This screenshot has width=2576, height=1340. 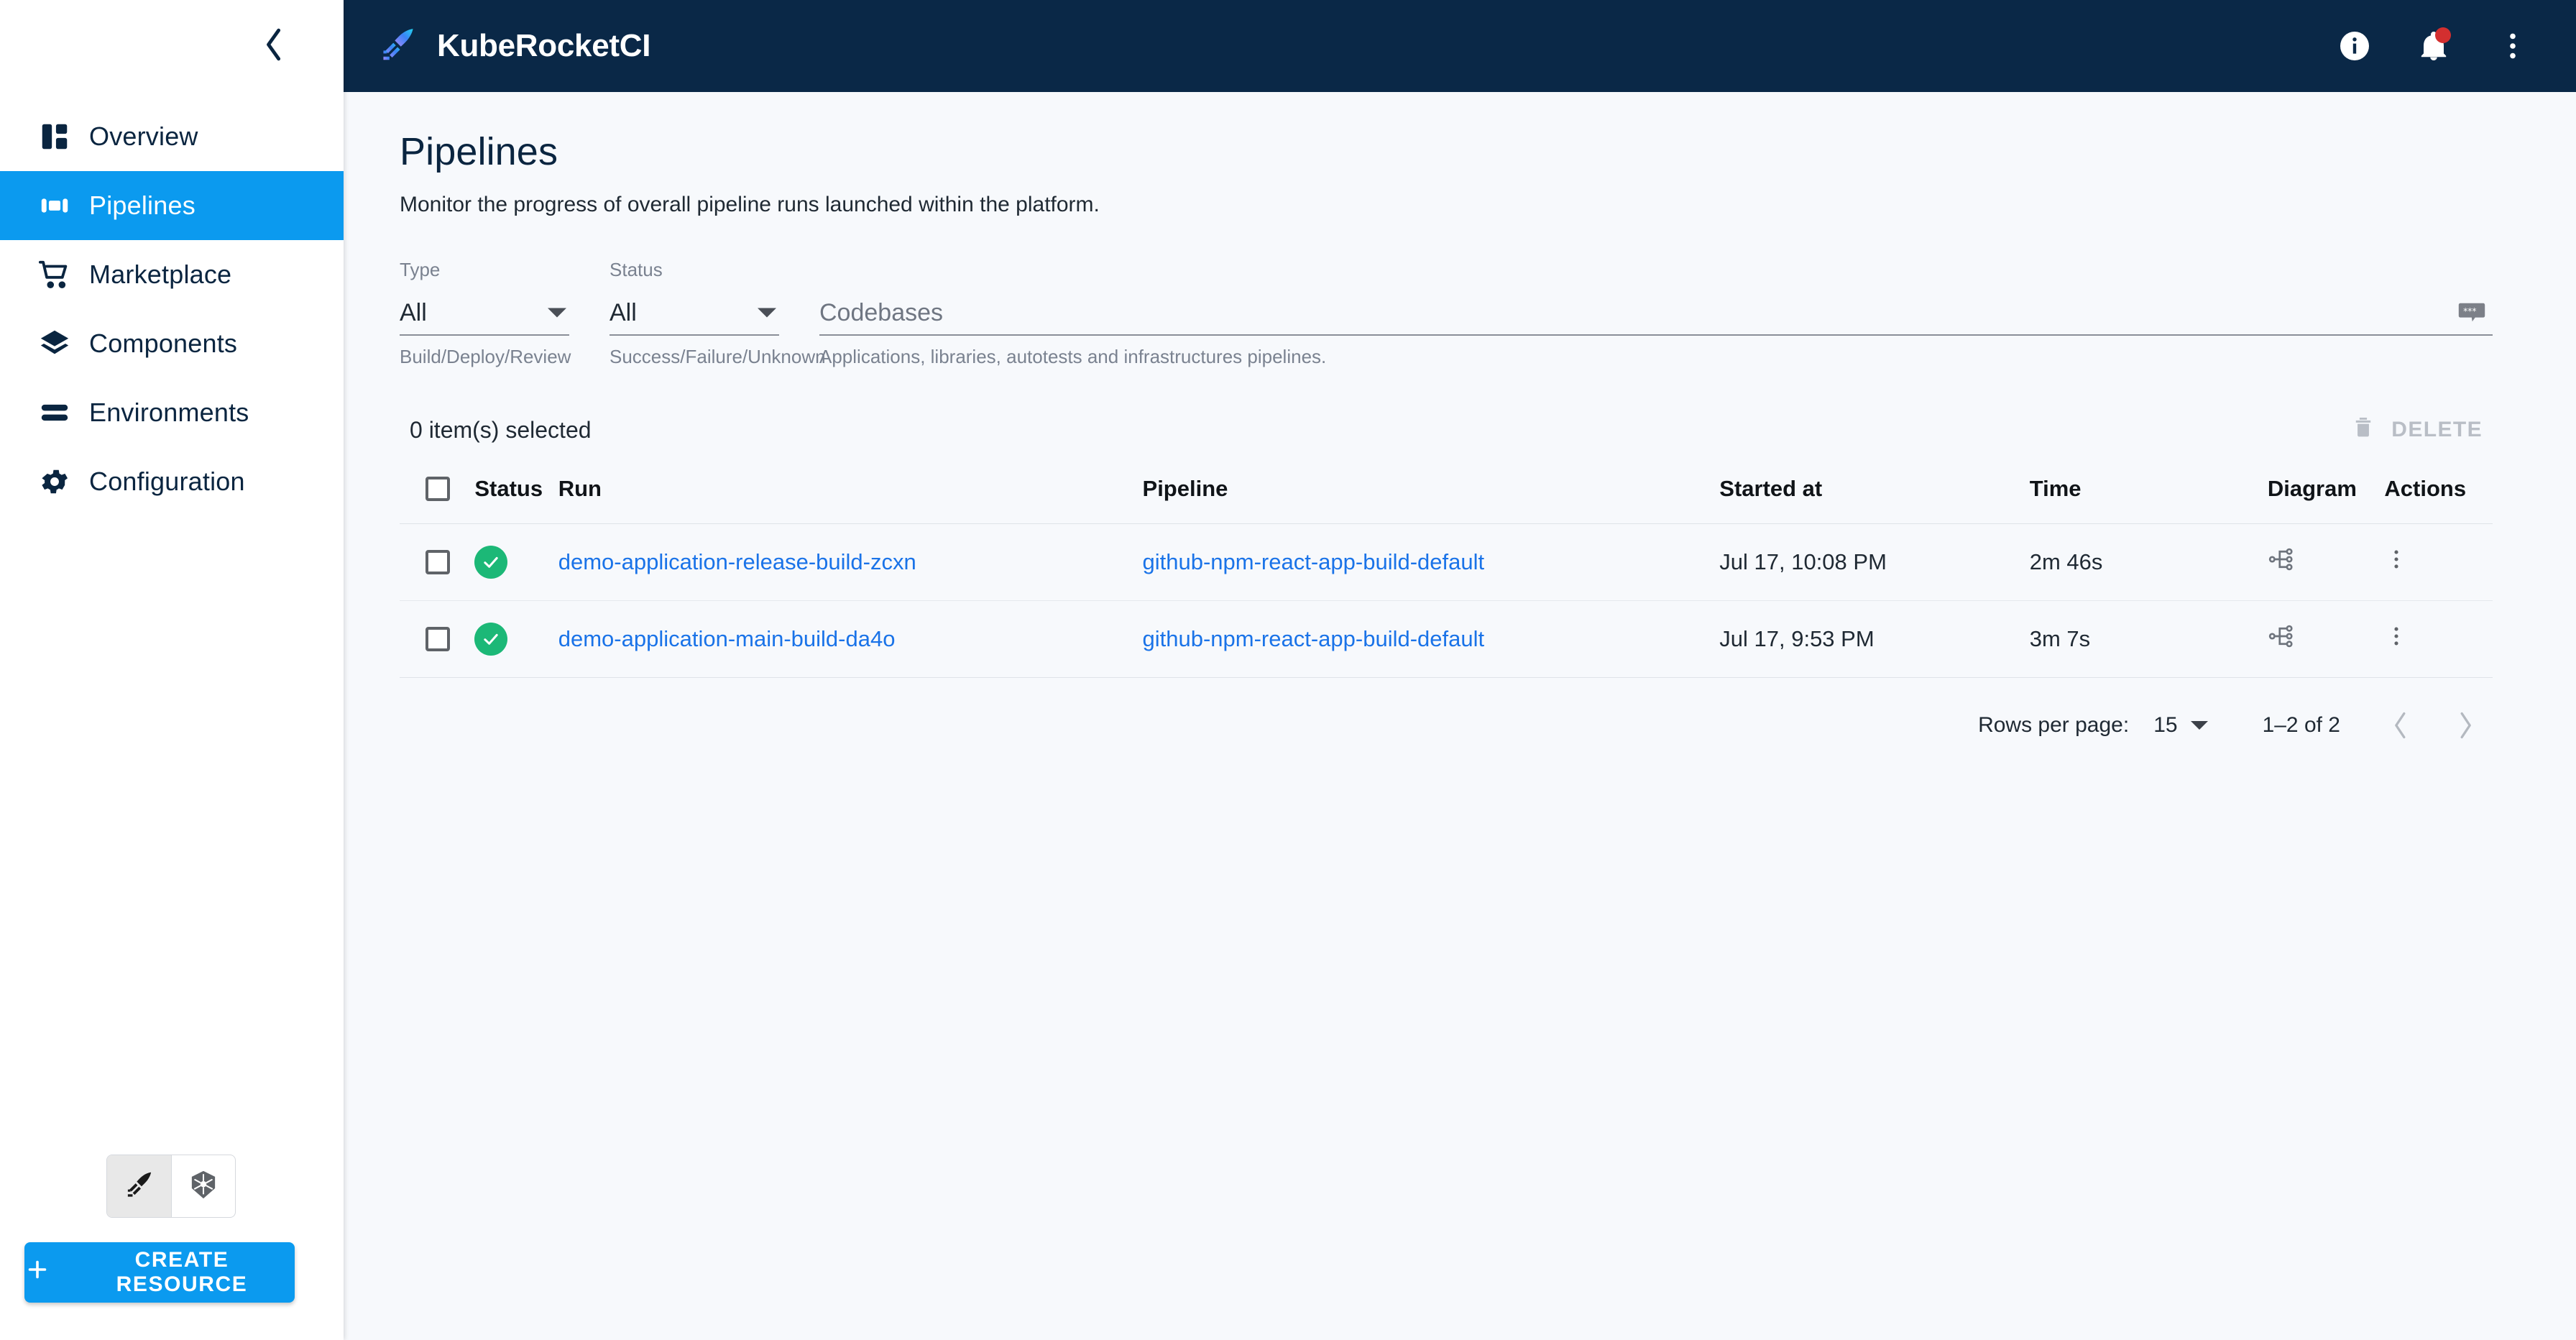 What do you see at coordinates (37, 1272) in the screenshot?
I see `plus-icon` at bounding box center [37, 1272].